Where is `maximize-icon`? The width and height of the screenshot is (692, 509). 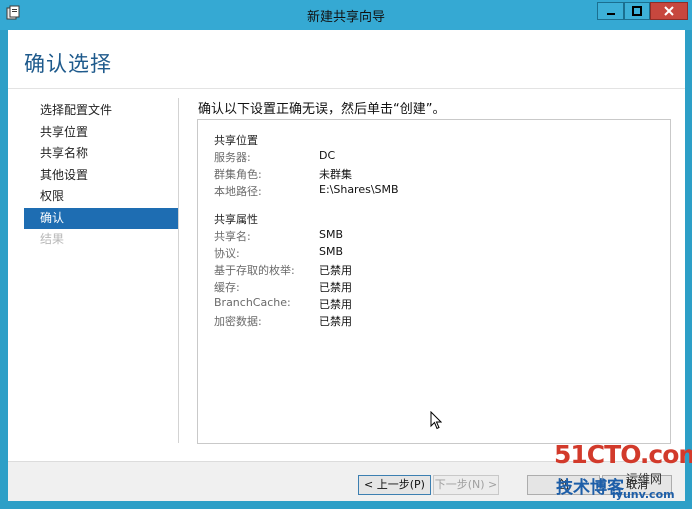
maximize-icon is located at coordinates (637, 11).